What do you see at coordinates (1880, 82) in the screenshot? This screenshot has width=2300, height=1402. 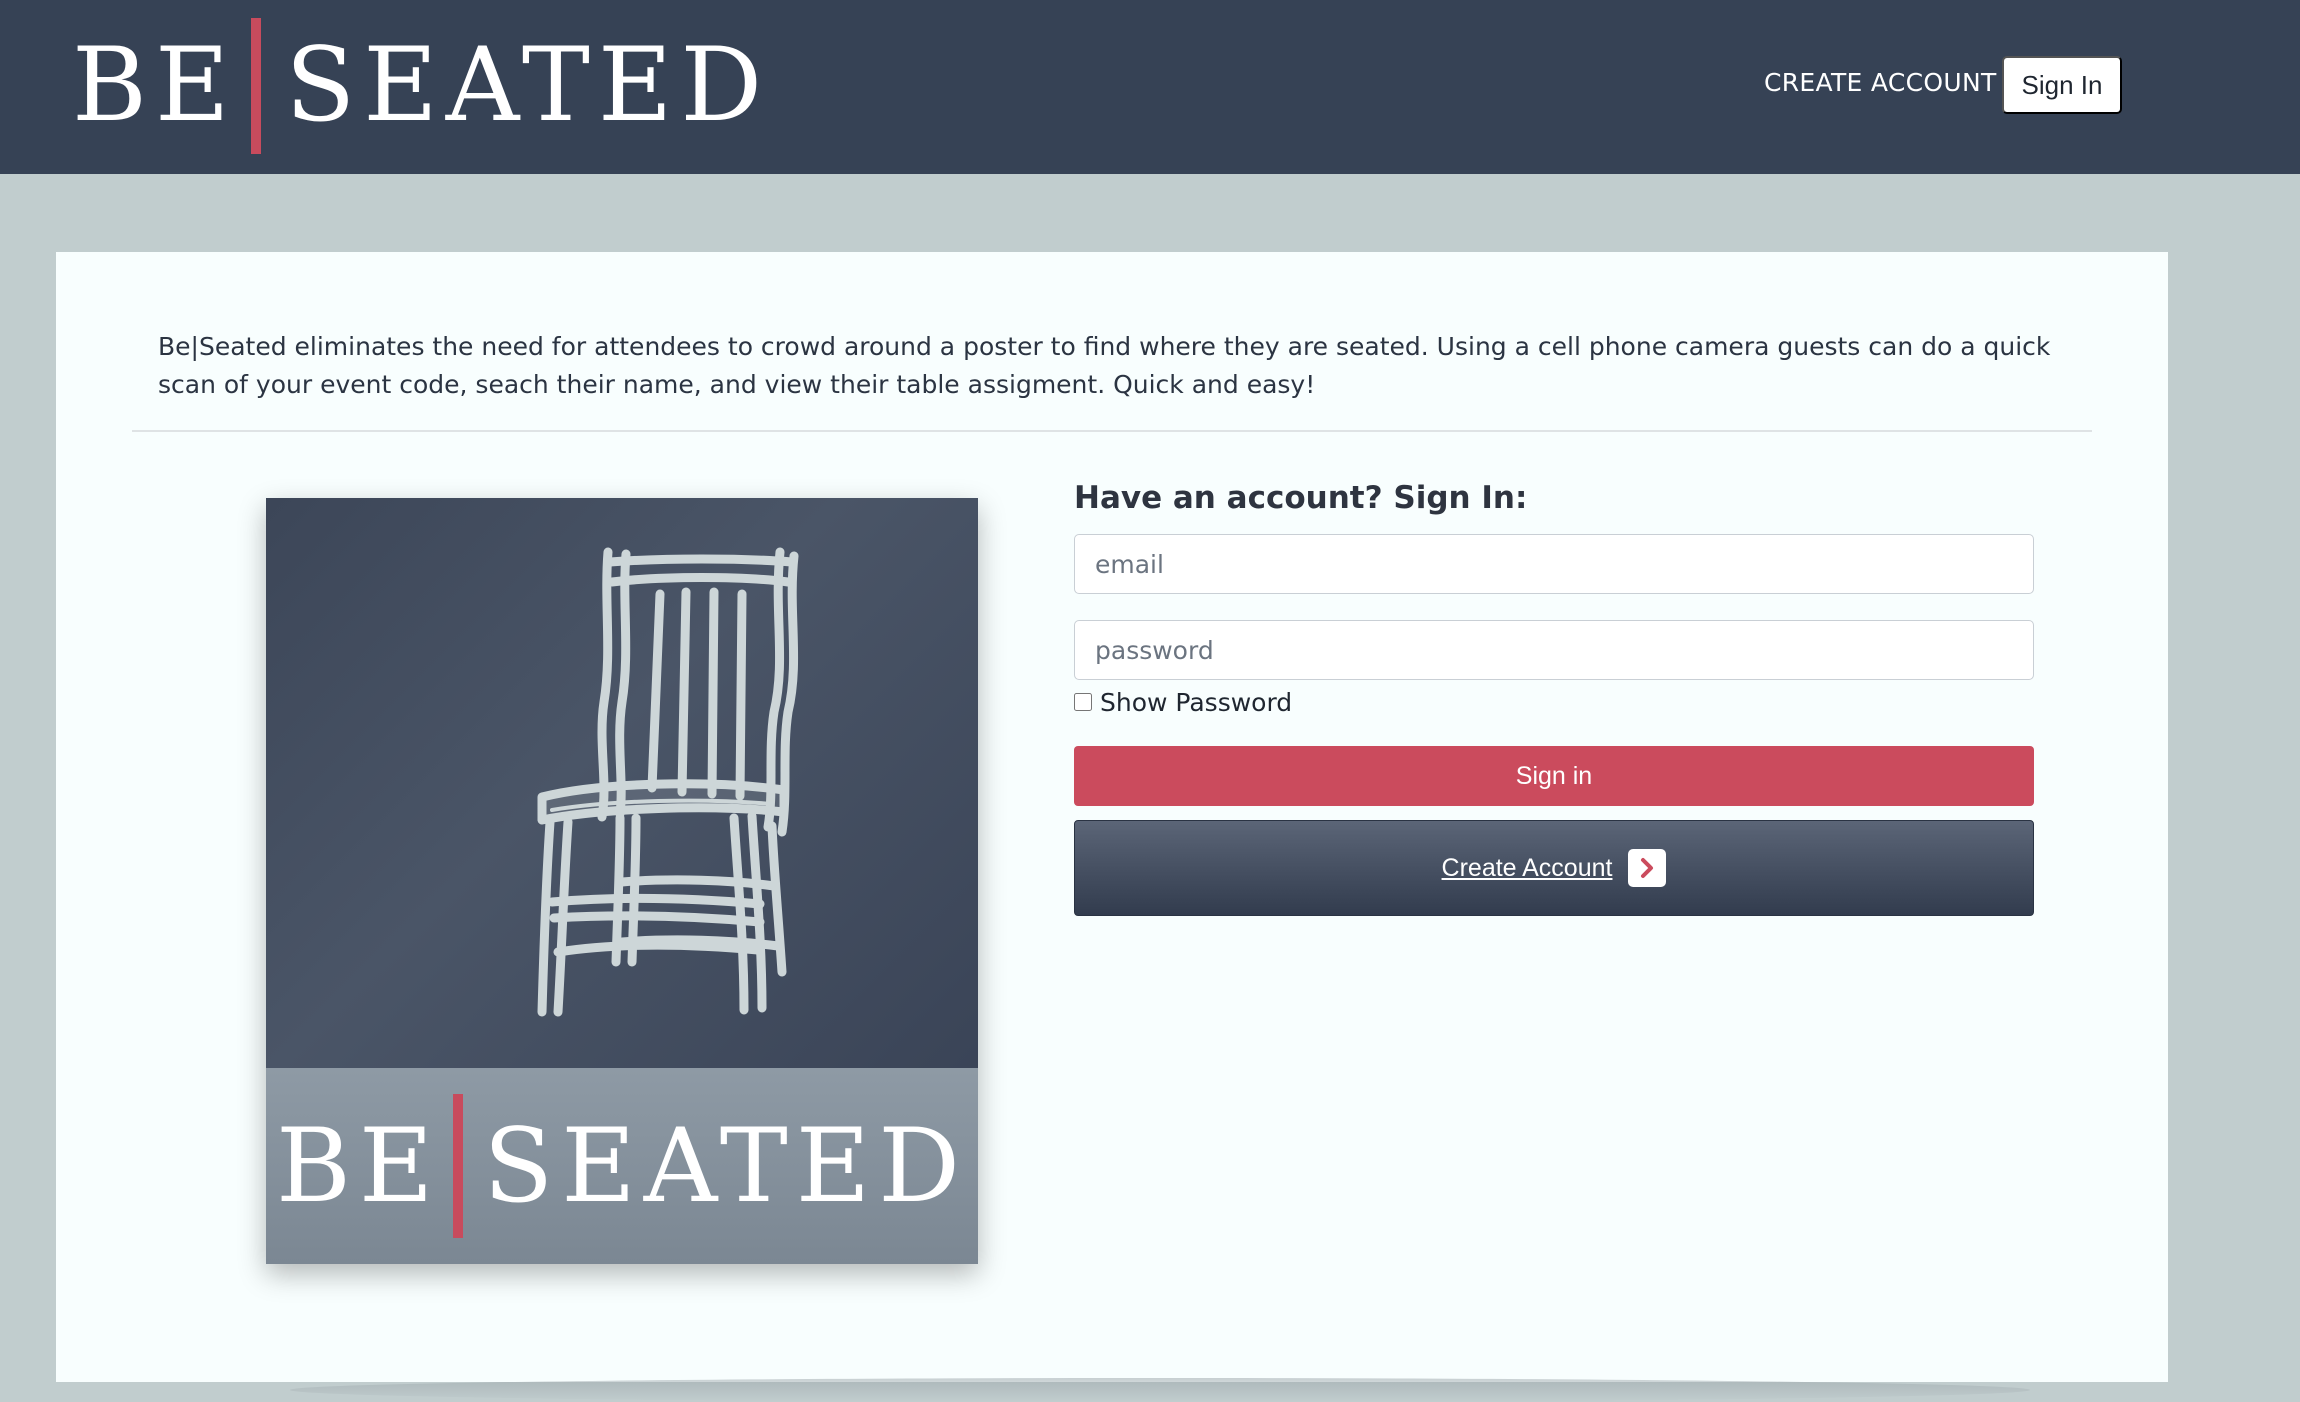 I see `nav-create-account-link: CREATE ACCOUNT` at bounding box center [1880, 82].